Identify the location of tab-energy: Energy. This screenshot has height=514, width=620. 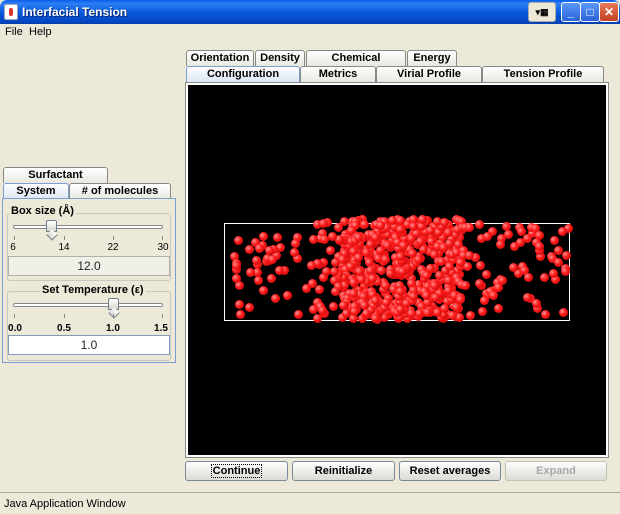
(432, 58).